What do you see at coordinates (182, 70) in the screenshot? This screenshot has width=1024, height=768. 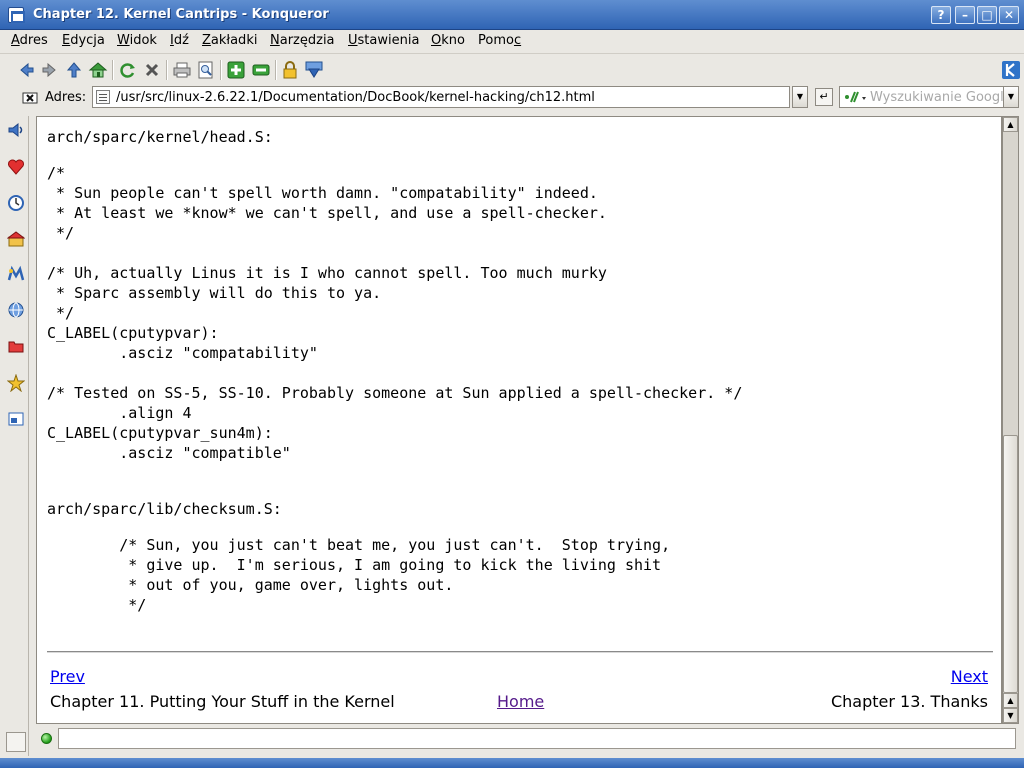 I see `print-icon` at bounding box center [182, 70].